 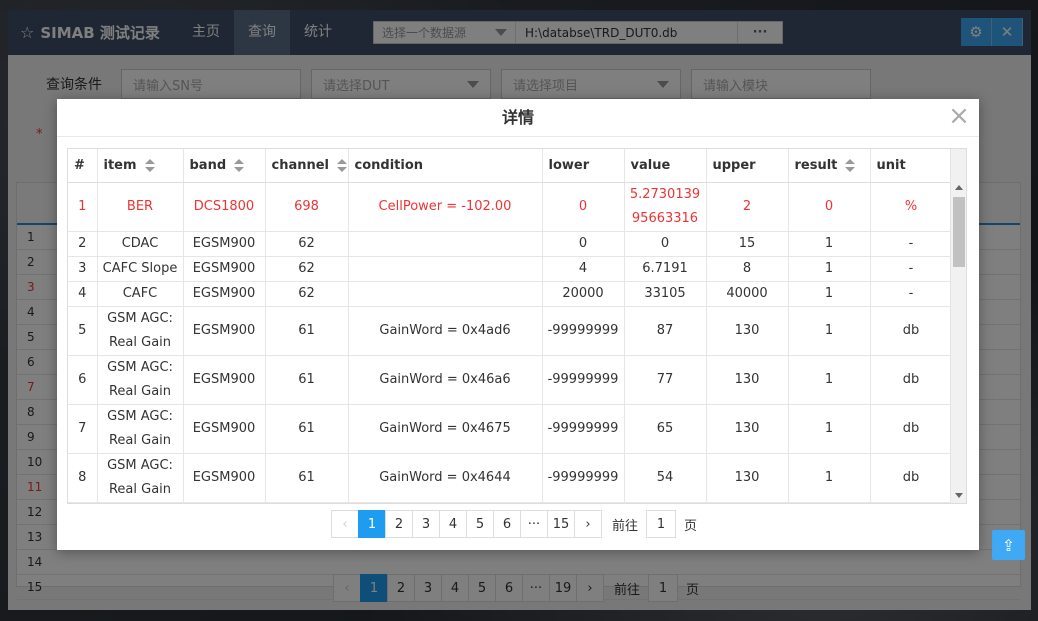 I want to click on goto-prefix: 前往, so click(x=625, y=526).